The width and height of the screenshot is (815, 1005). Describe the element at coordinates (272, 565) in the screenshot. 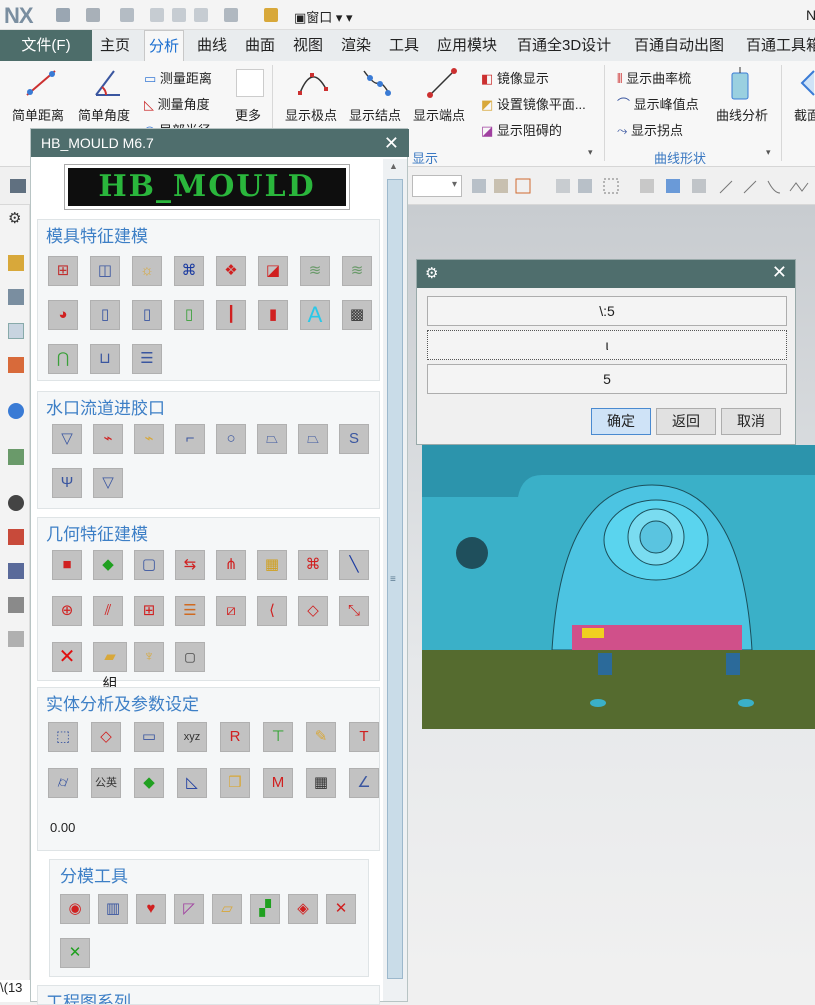

I see `color-grid-icon: ▦` at that location.